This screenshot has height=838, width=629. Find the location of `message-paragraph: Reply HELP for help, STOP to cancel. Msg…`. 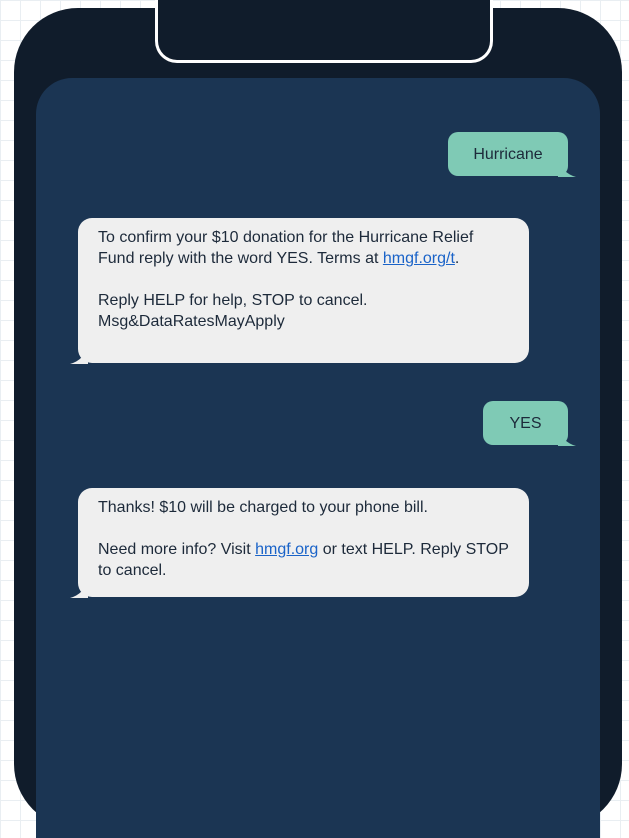

message-paragraph: Reply HELP for help, STOP to cancel. Msg… is located at coordinates (233, 311).